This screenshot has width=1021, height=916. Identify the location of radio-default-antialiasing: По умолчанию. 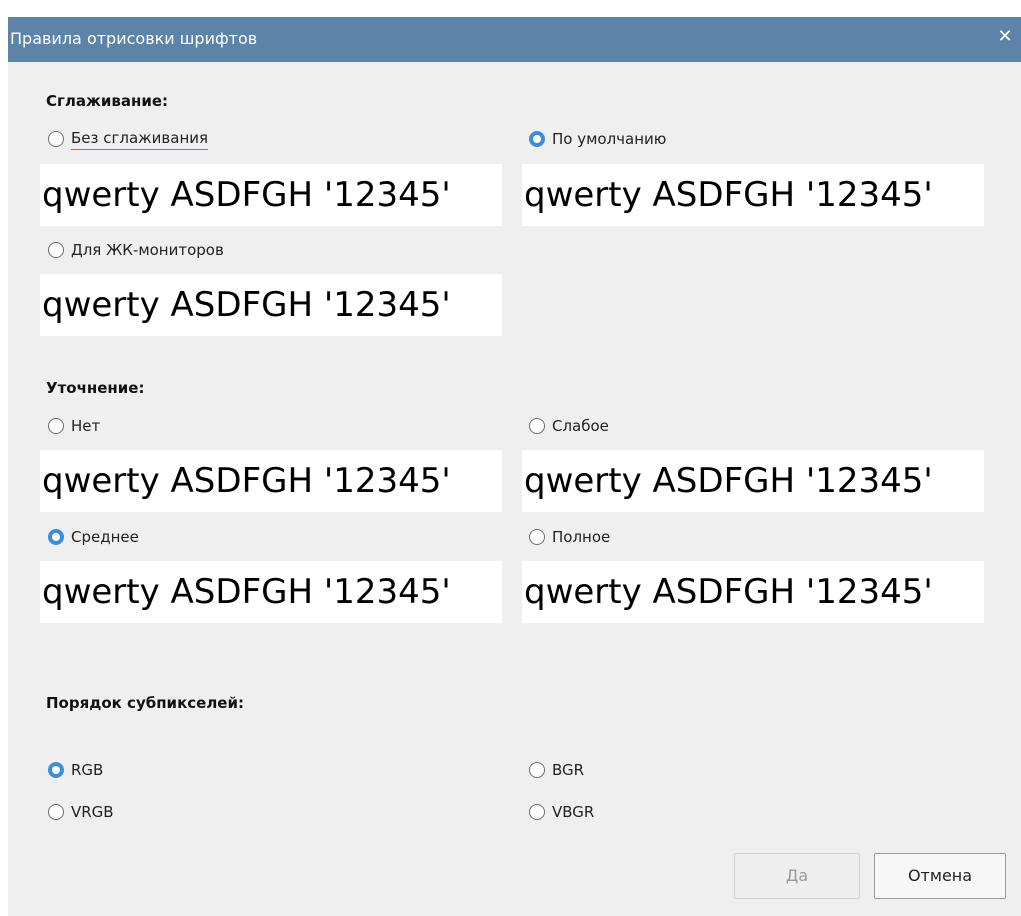
(597, 139).